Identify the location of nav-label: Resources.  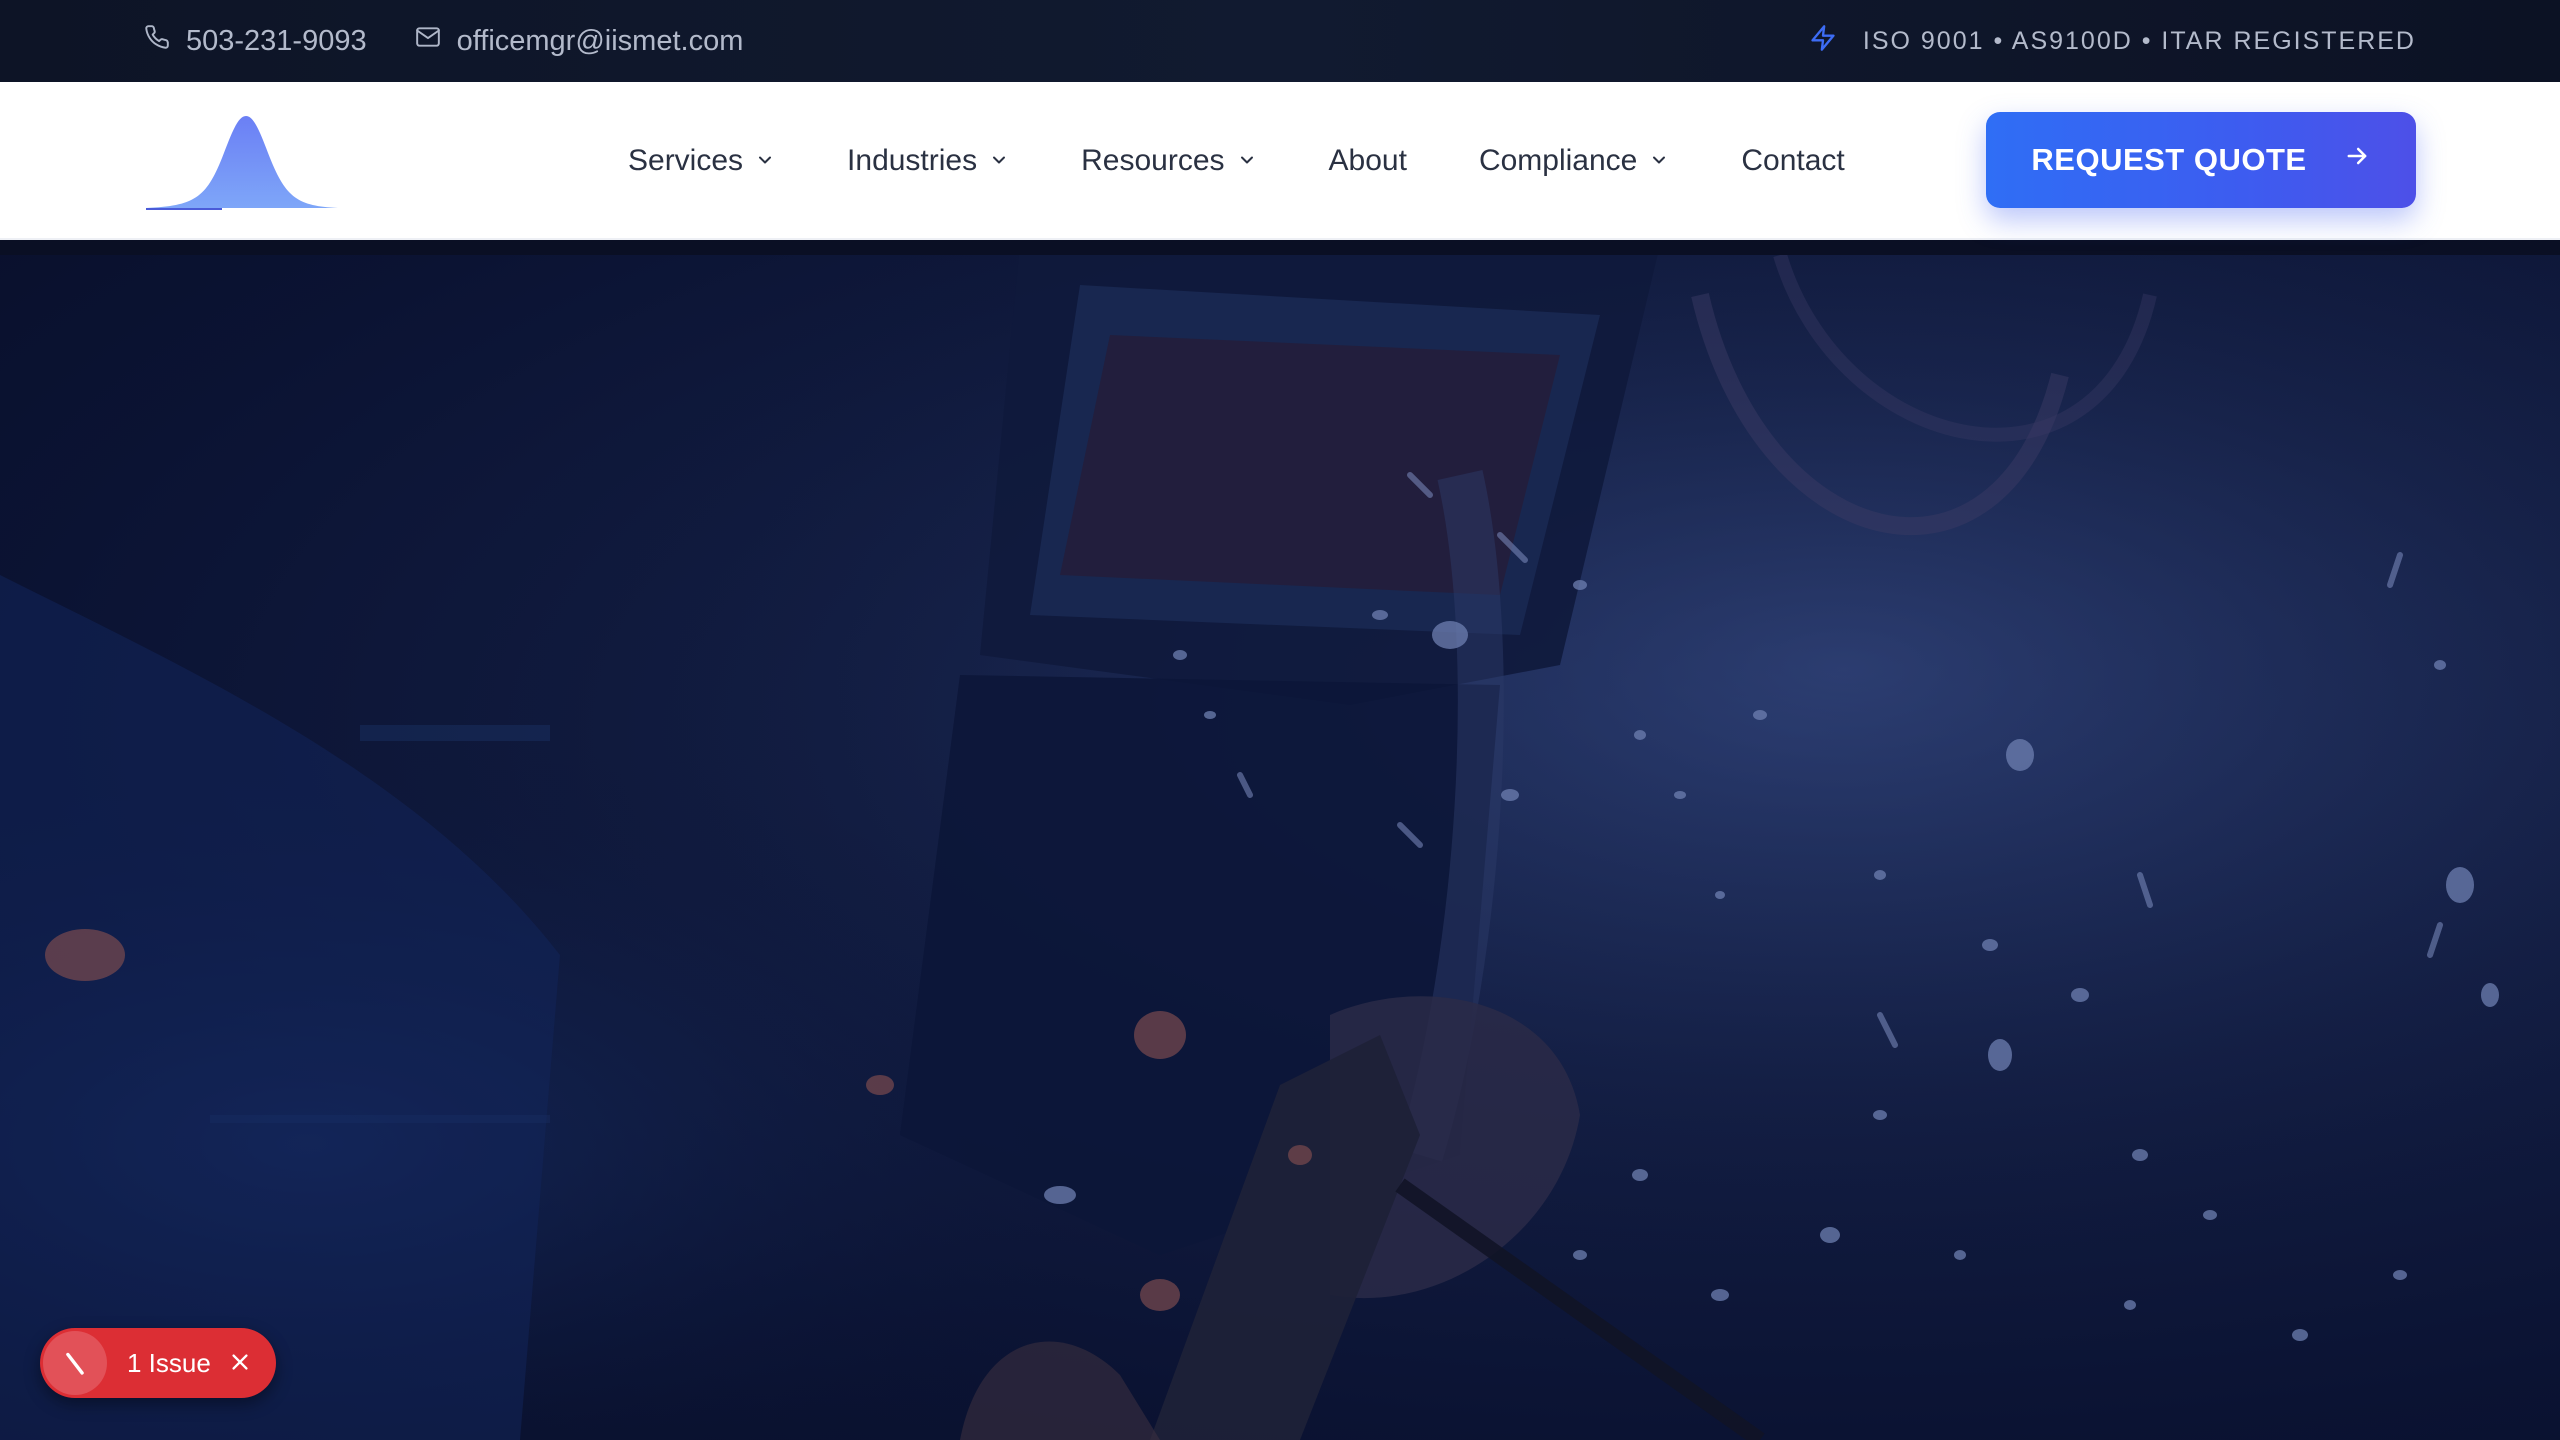
(1153, 160).